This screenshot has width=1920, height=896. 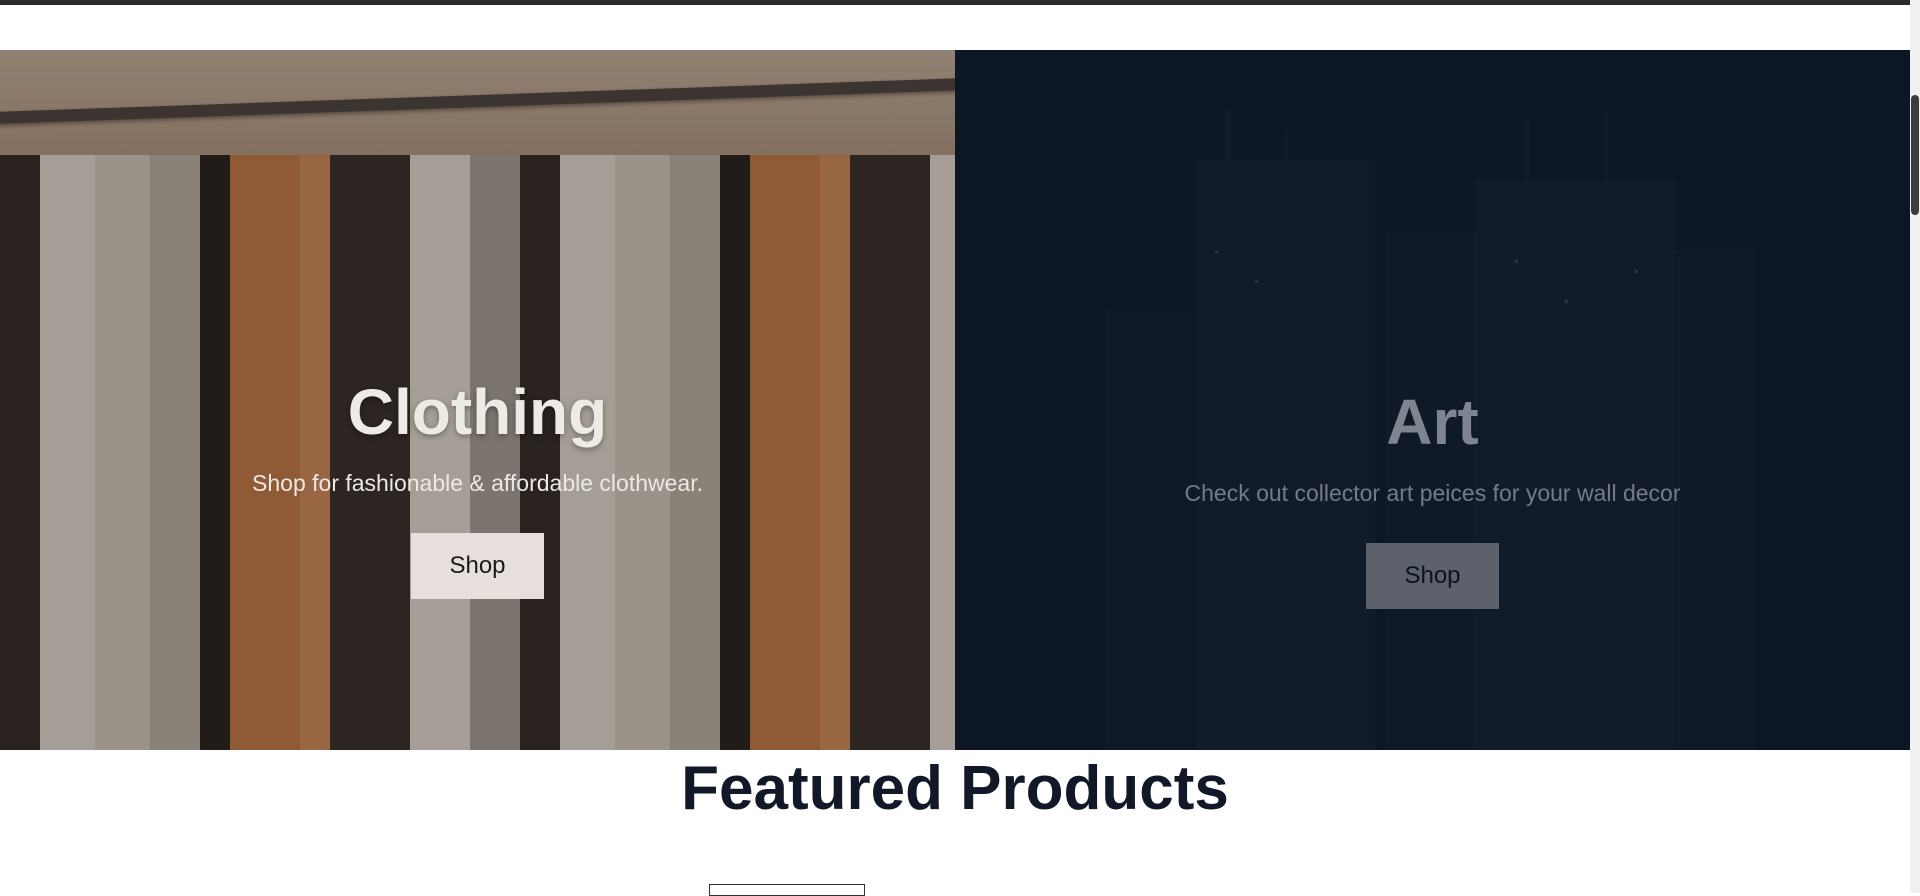 What do you see at coordinates (1915, 155) in the screenshot?
I see `scrollbar-thumb` at bounding box center [1915, 155].